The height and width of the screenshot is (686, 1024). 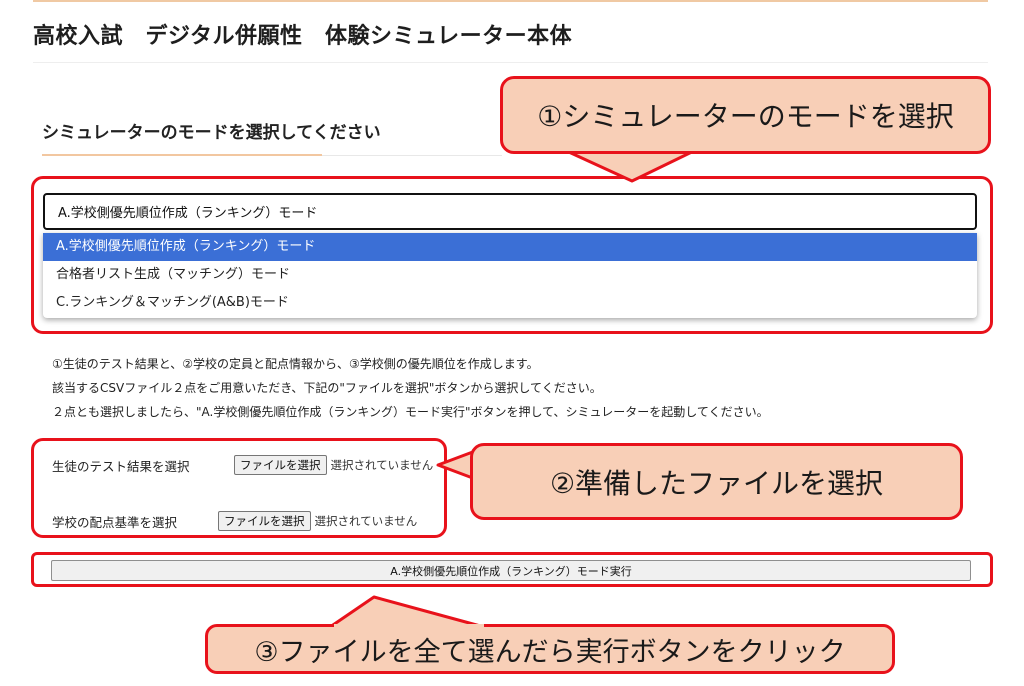 What do you see at coordinates (510, 62) in the screenshot?
I see `title-divider` at bounding box center [510, 62].